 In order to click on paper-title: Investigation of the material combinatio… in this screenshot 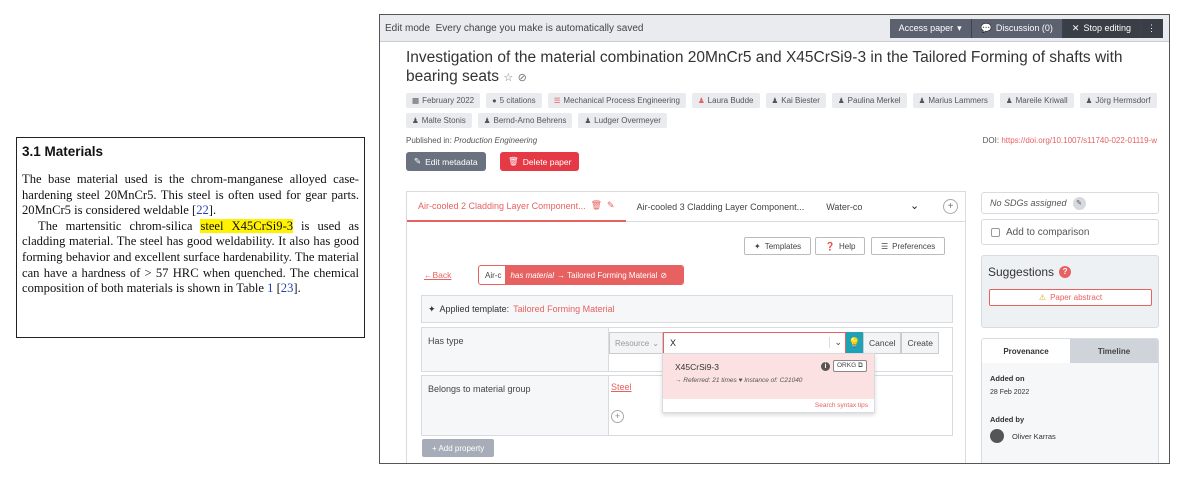, I will do `click(764, 67)`.